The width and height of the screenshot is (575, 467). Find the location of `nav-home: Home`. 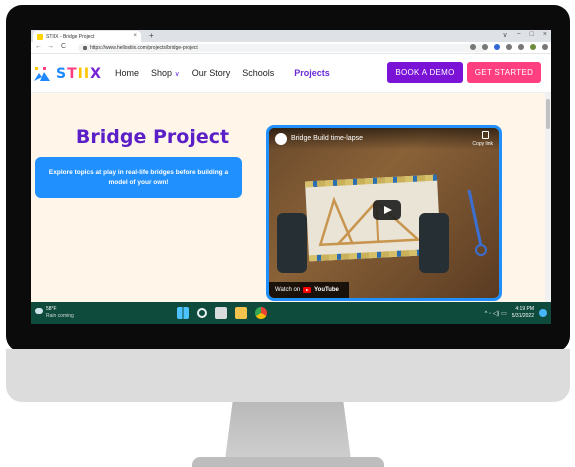

nav-home: Home is located at coordinates (127, 73).